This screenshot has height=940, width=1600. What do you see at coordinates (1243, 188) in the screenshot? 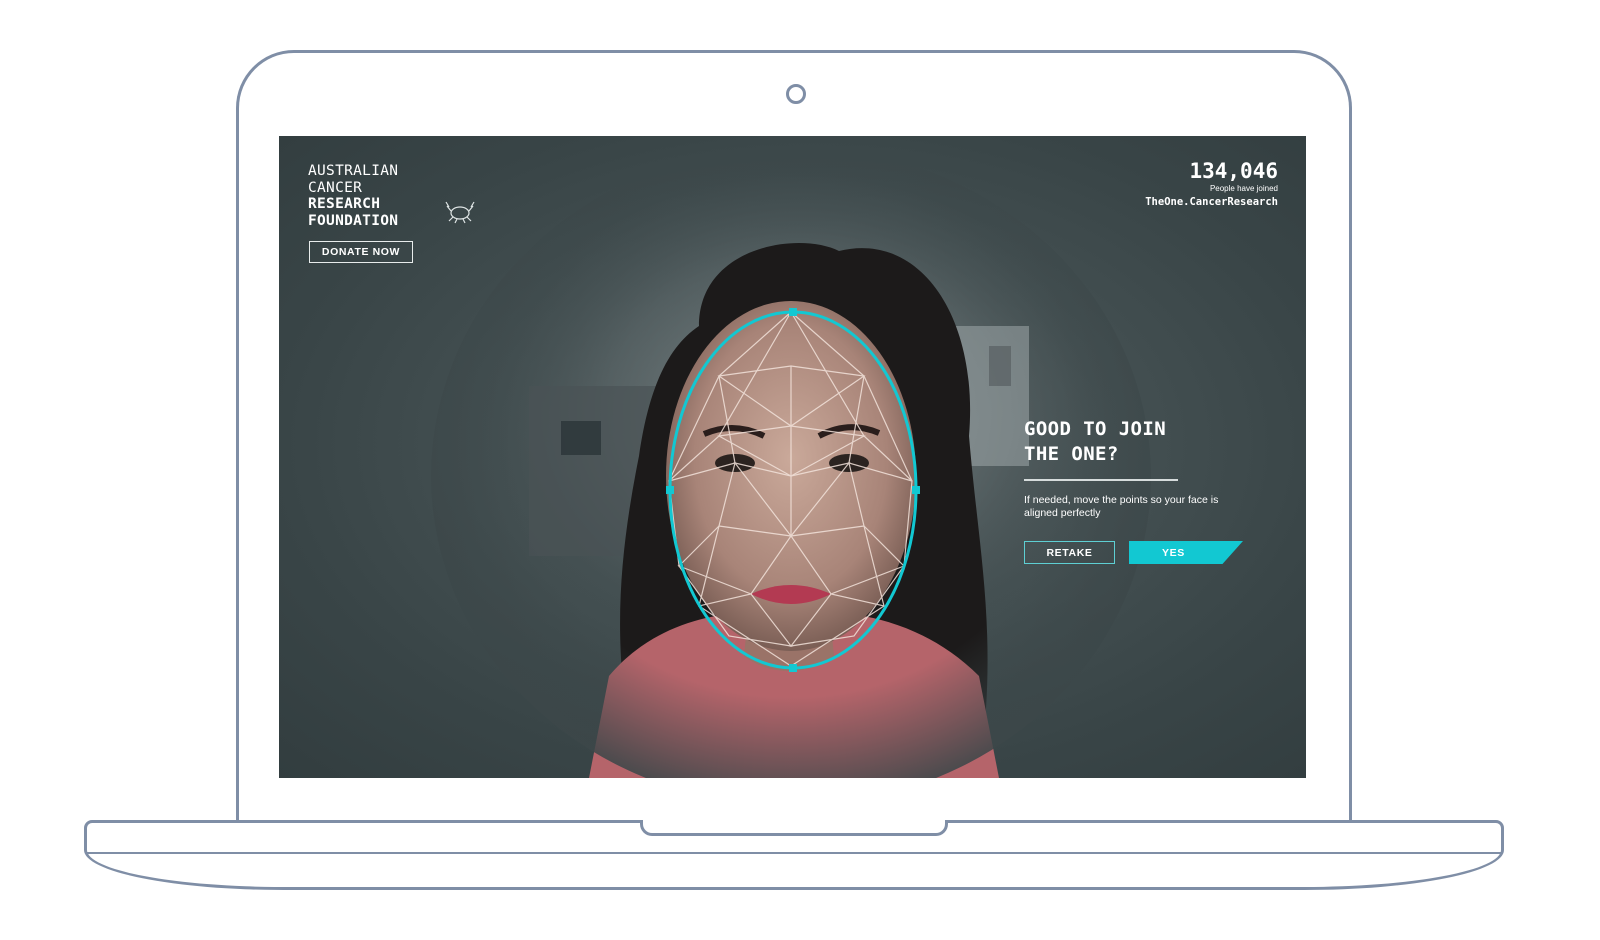
I see `counter-caption: People have joined` at bounding box center [1243, 188].